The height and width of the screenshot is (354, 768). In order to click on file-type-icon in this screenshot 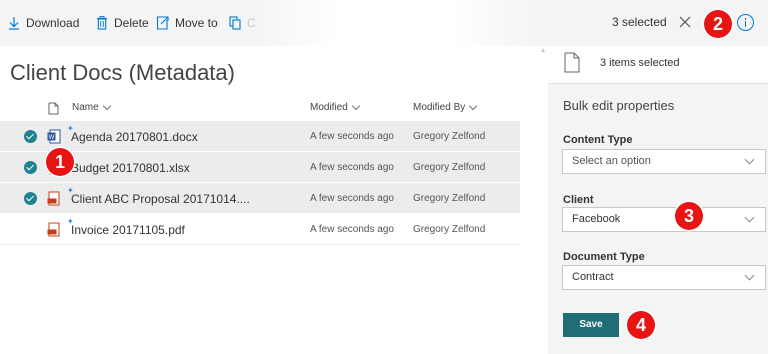, I will do `click(53, 108)`.